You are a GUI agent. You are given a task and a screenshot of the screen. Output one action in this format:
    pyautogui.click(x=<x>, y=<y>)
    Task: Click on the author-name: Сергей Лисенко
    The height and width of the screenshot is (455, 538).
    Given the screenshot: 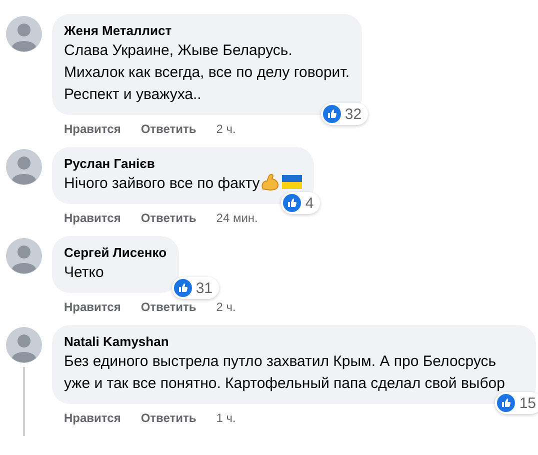 What is the action you would take?
    pyautogui.click(x=115, y=253)
    